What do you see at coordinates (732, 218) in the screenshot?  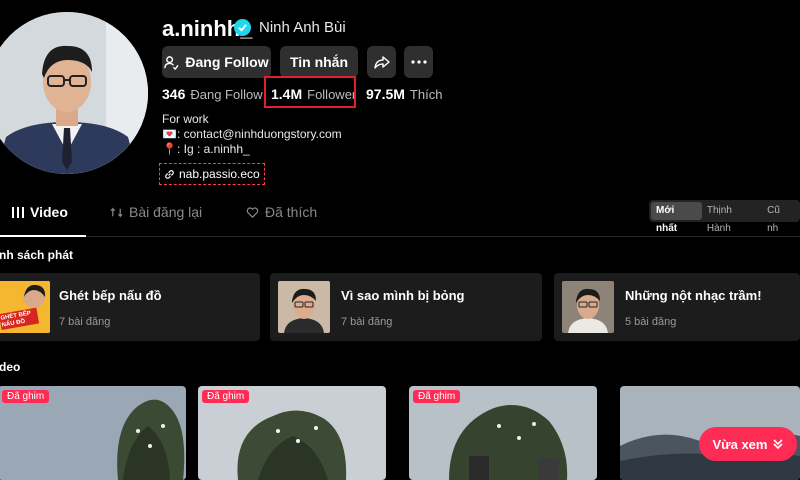 I see `sort-popular: Thịnh Hành` at bounding box center [732, 218].